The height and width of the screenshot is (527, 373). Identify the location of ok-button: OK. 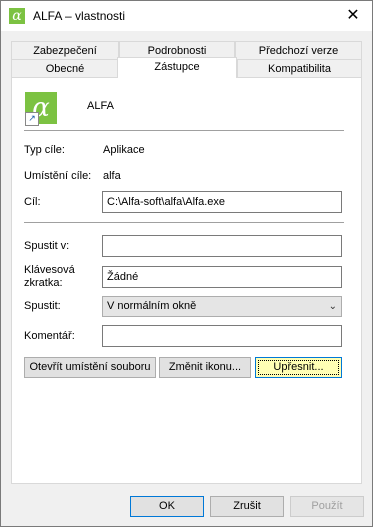
(167, 506).